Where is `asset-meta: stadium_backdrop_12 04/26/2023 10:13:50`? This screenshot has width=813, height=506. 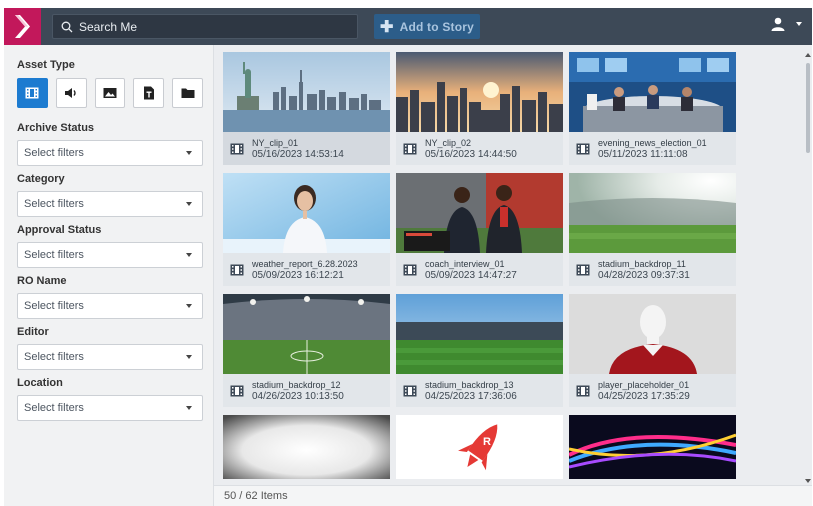
asset-meta: stadium_backdrop_12 04/26/2023 10:13:50 is located at coordinates (306, 390).